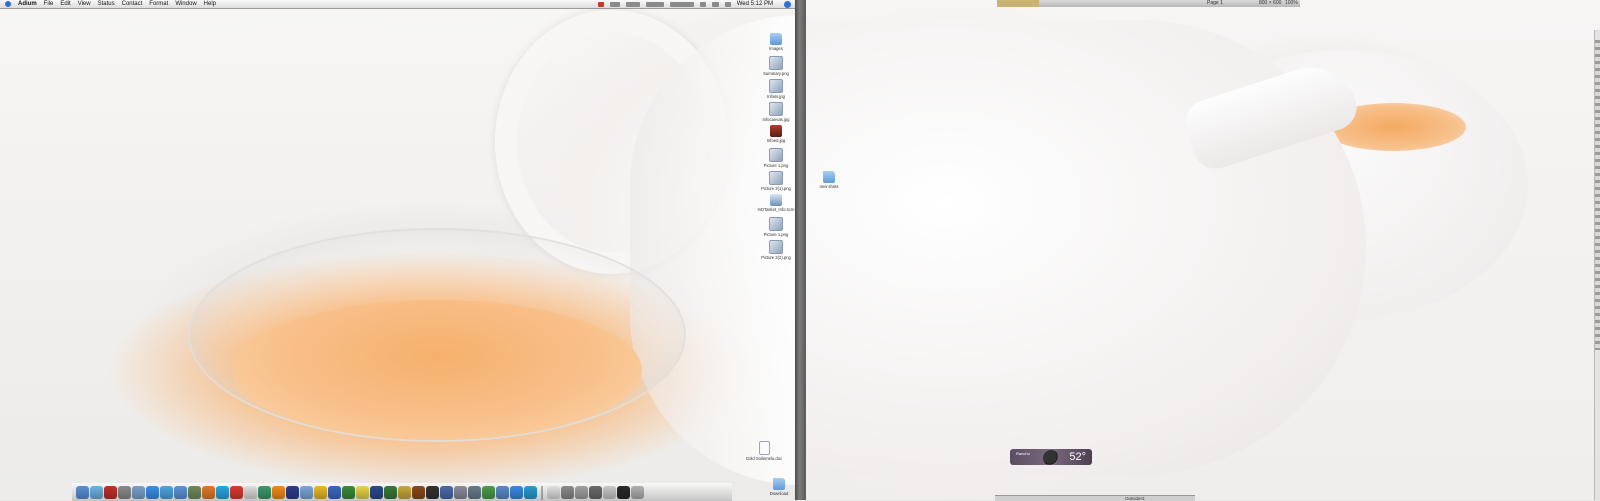 Image resolution: width=1600 pixels, height=501 pixels. I want to click on cpu-meter-icon, so click(614, 4).